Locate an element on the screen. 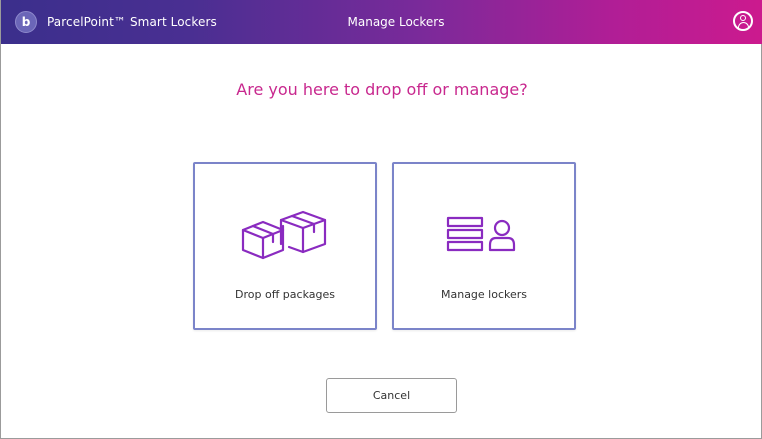 This screenshot has width=762, height=439. user-body-shape is located at coordinates (743, 25).